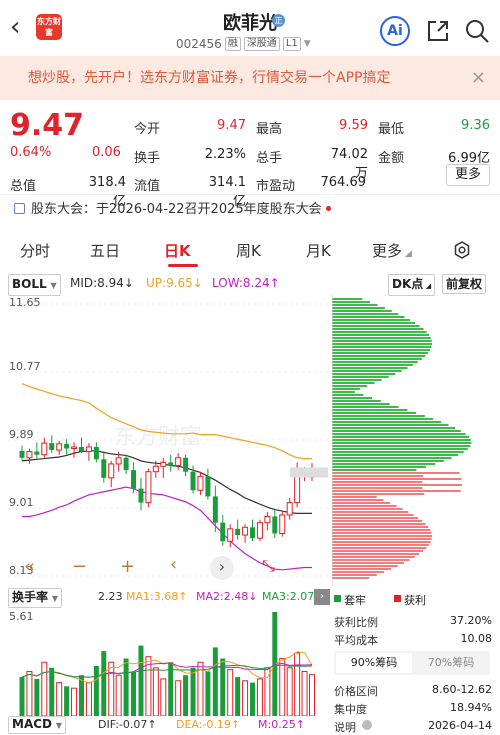 Image resolution: width=500 pixels, height=735 pixels. Describe the element at coordinates (29, 566) in the screenshot. I see `rewind-button: «` at that location.